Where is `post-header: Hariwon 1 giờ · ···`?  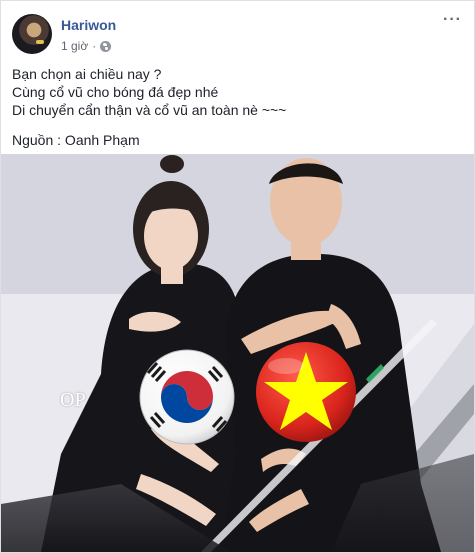 post-header: Hariwon 1 giờ · ··· is located at coordinates (237, 30).